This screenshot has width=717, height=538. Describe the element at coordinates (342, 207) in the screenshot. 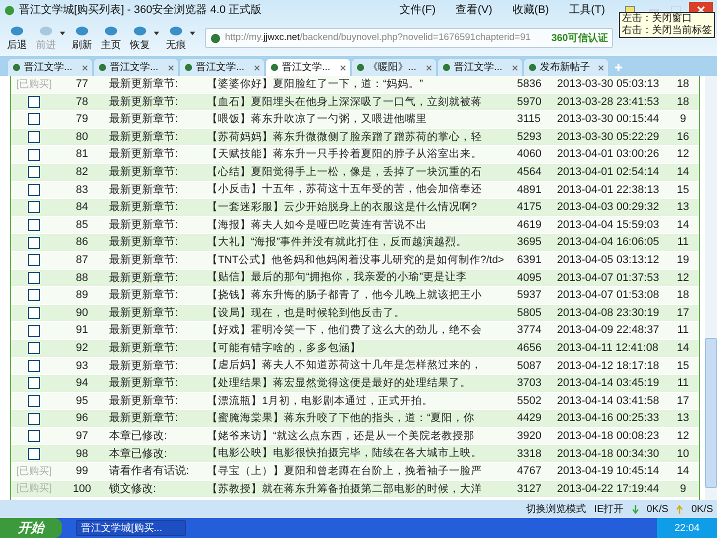

I see `chapter-title: 【一套迷彩服】云少开始脱身上的衣服这是什么情况啊?` at that location.